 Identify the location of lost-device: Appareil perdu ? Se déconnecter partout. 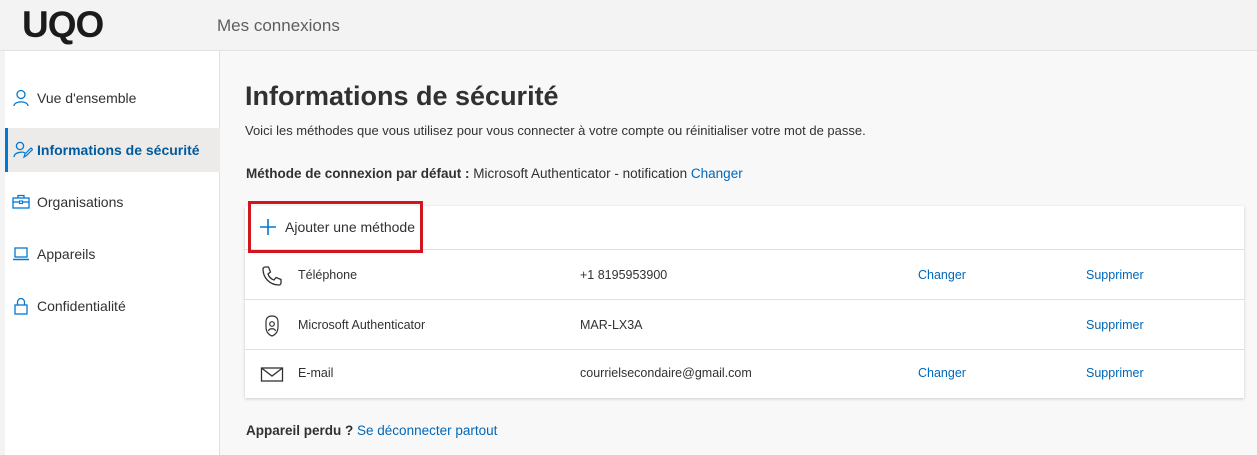
(371, 430).